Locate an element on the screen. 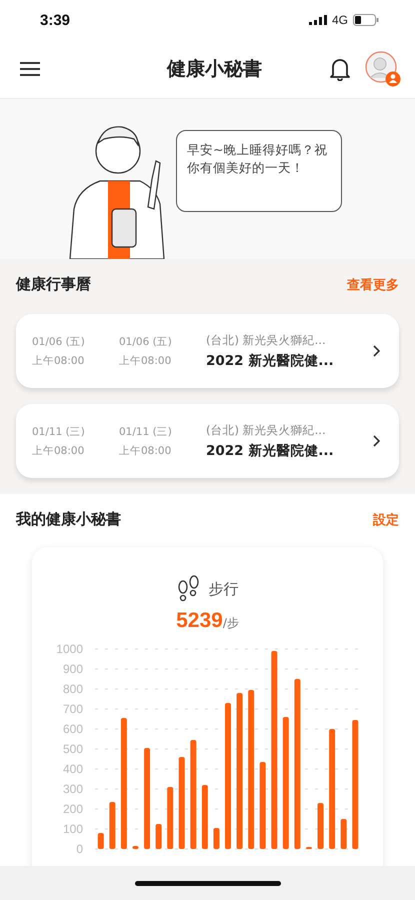 The width and height of the screenshot is (415, 900). y-axis-label: 1000 is located at coordinates (69, 649).